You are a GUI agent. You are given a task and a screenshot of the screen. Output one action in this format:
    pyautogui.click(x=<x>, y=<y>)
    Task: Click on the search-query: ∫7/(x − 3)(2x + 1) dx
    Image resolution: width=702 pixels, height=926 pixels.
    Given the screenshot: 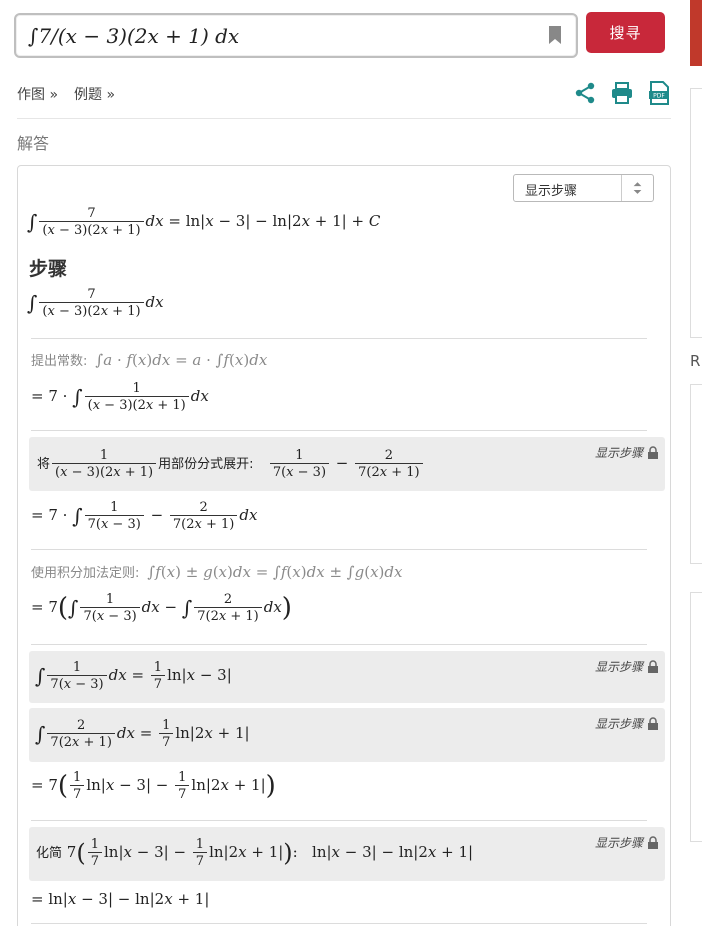 What is the action you would take?
    pyautogui.click(x=133, y=36)
    